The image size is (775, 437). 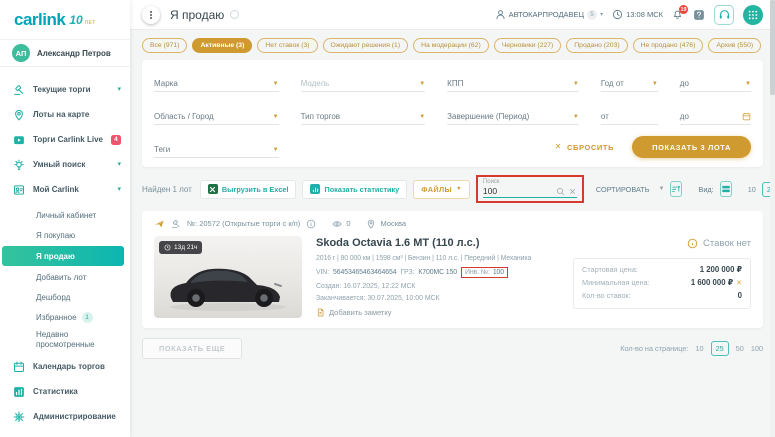 What do you see at coordinates (63, 256) in the screenshot?
I see `sidebar-item-i-sell: Я продаю` at bounding box center [63, 256].